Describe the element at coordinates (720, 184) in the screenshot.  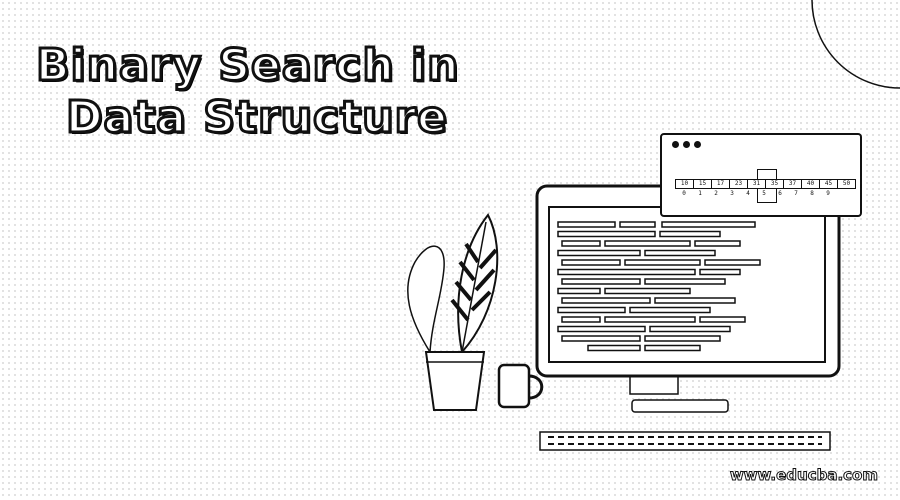
I see `array-cell: 17` at that location.